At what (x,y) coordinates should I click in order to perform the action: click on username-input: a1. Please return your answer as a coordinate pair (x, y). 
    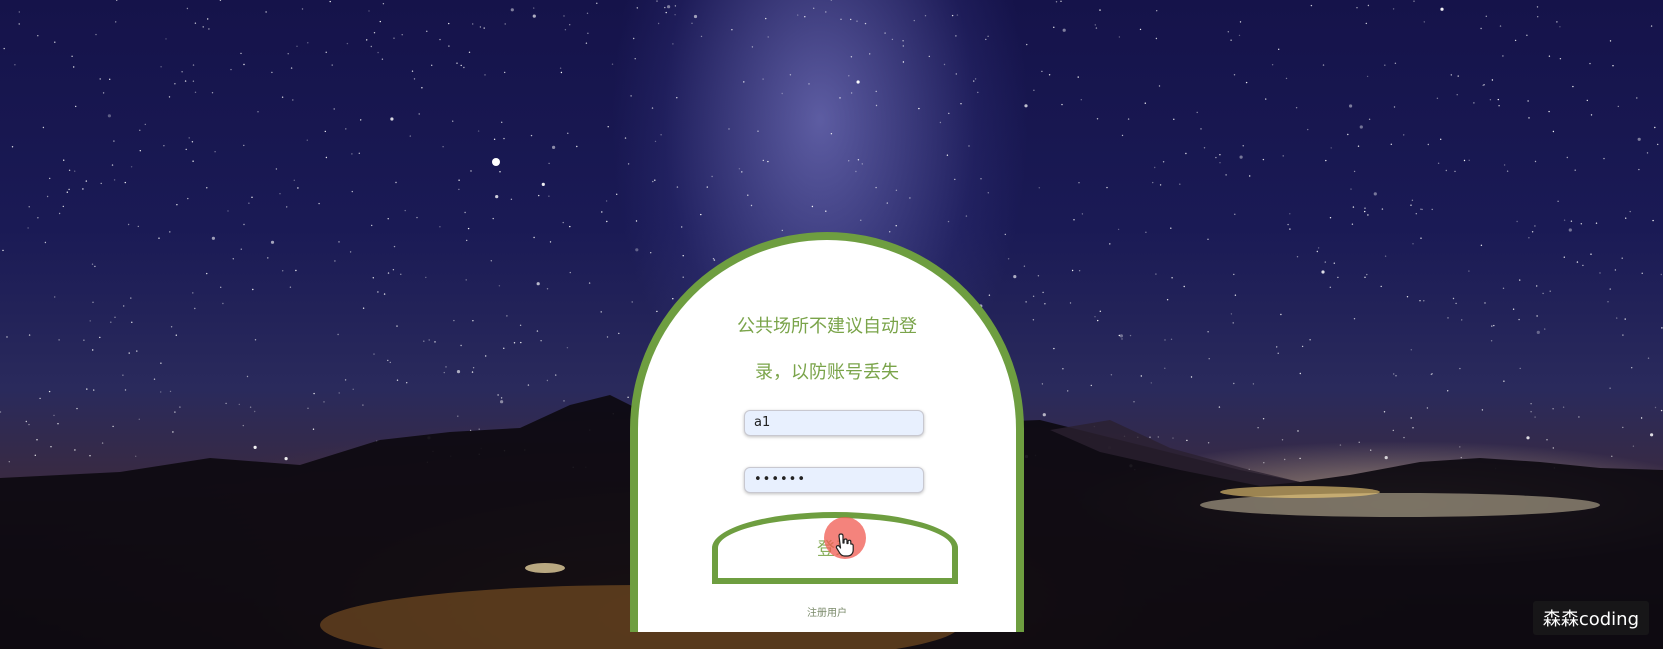
    Looking at the image, I should click on (834, 423).